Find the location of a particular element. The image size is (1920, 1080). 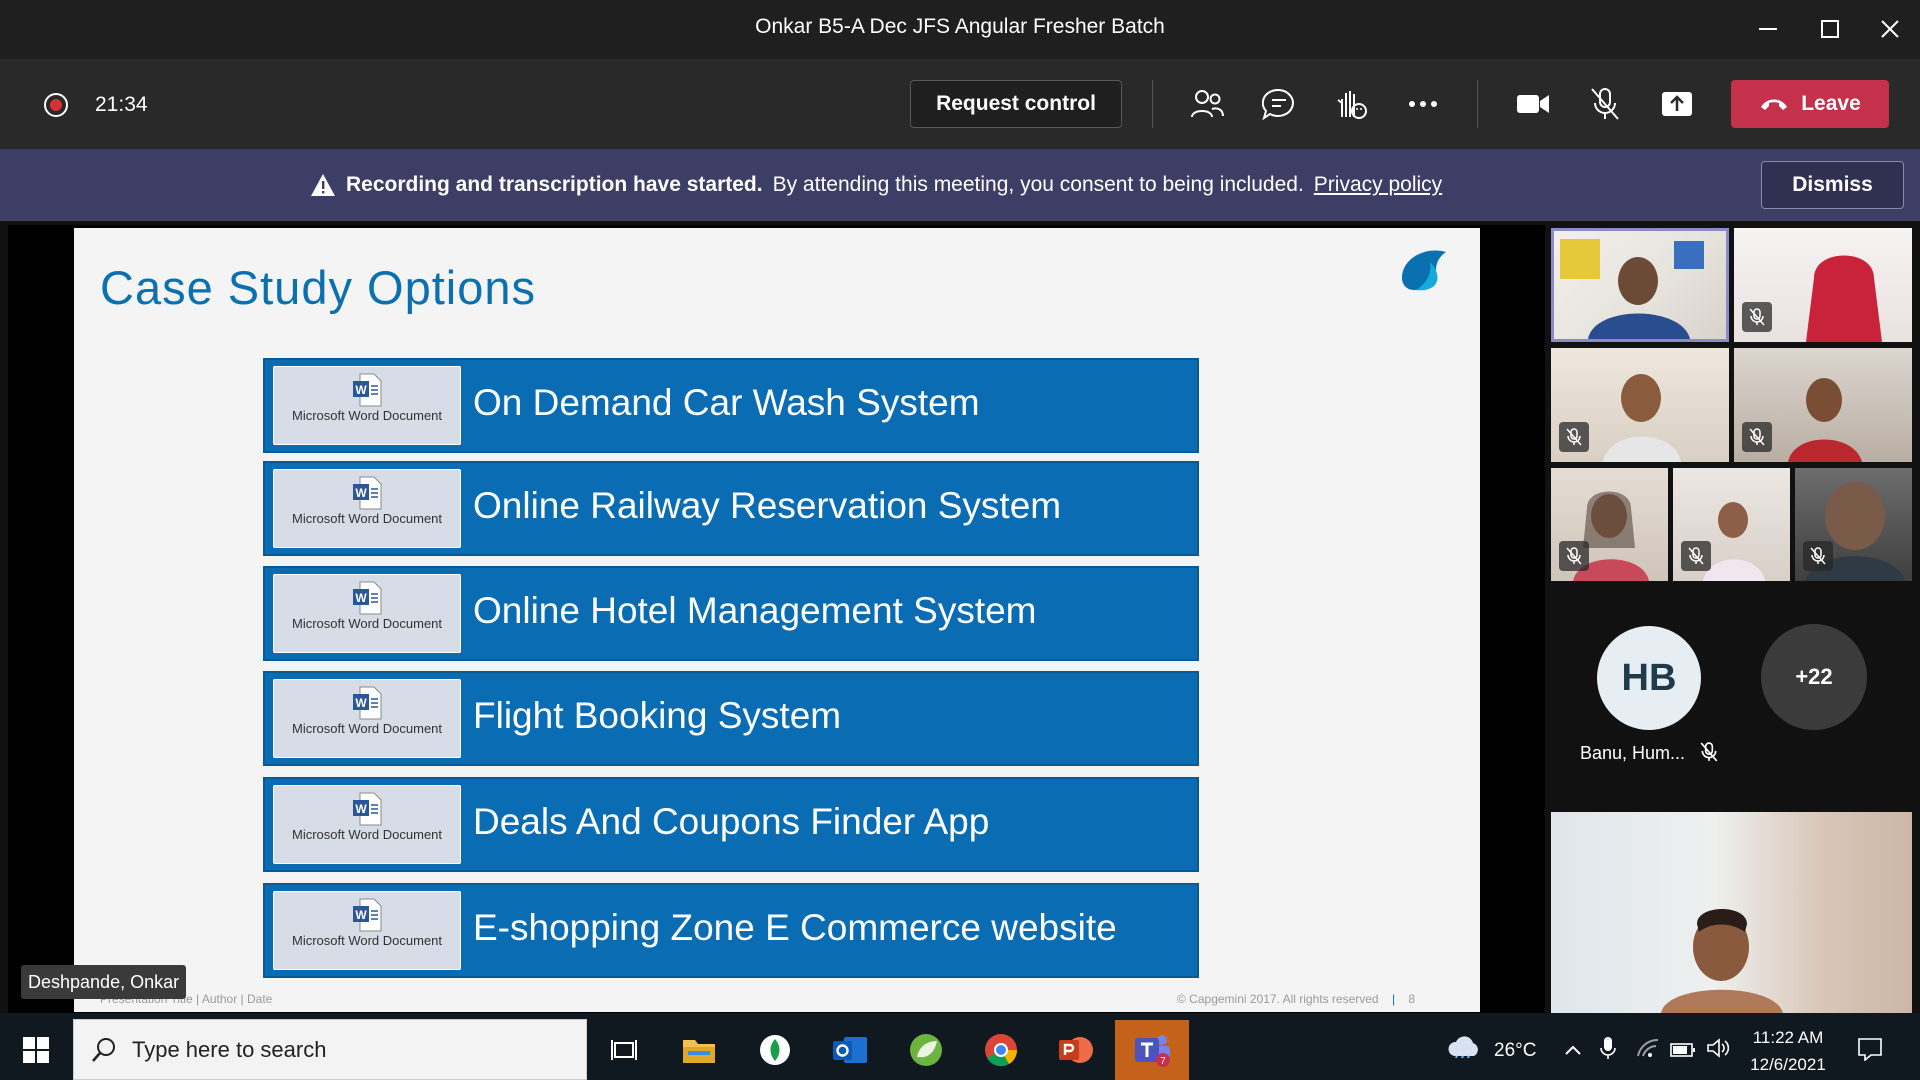

task-view-icon is located at coordinates (624, 1050).